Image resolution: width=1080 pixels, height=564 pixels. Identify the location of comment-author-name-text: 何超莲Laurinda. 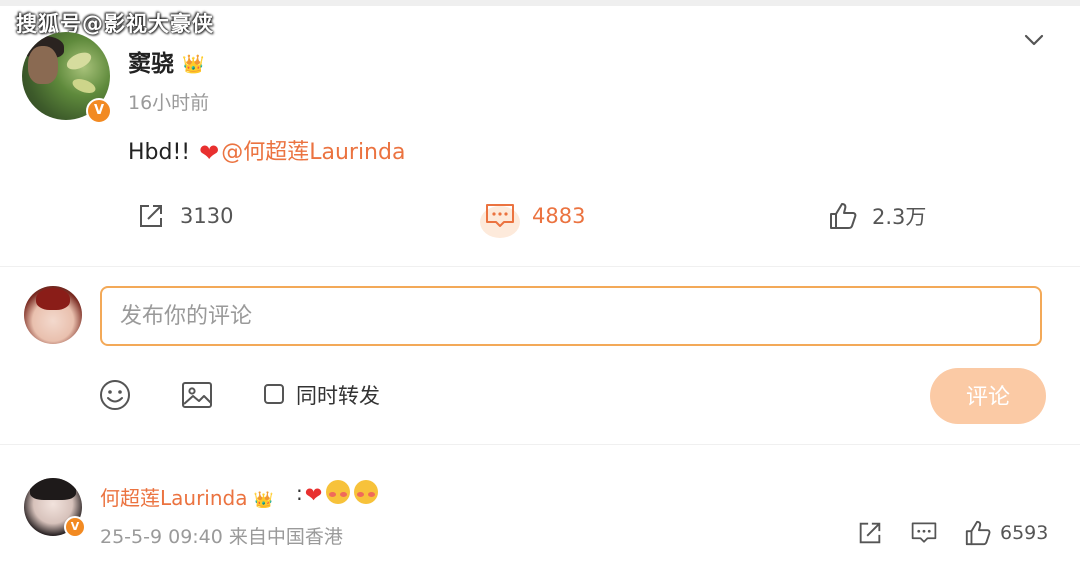
(173, 498).